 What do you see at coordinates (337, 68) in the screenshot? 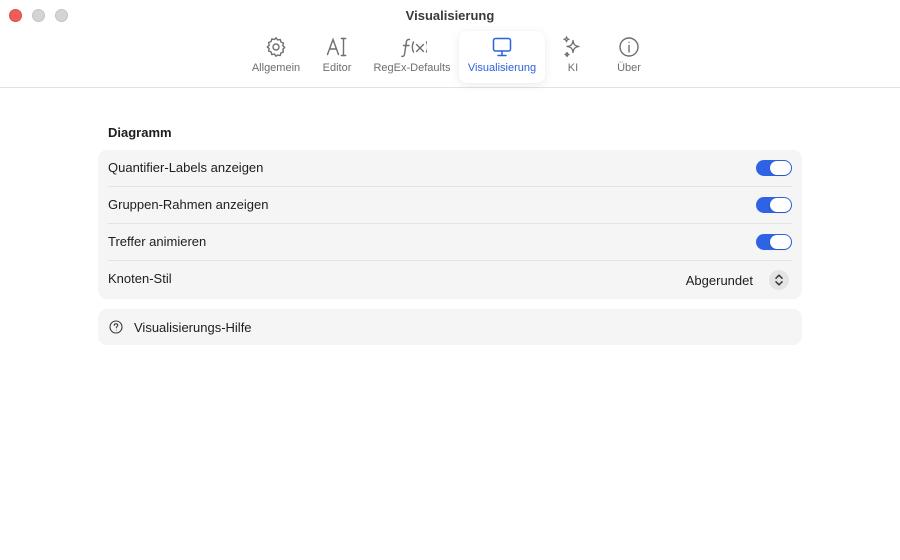
I see `tab-label: Editor` at bounding box center [337, 68].